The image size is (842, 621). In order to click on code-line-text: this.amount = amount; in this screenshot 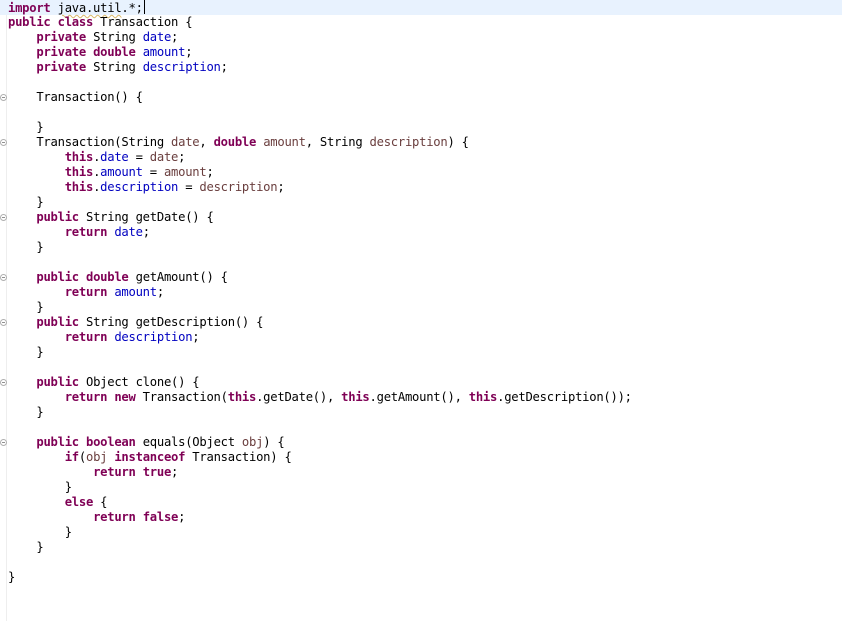, I will do `click(111, 172)`.